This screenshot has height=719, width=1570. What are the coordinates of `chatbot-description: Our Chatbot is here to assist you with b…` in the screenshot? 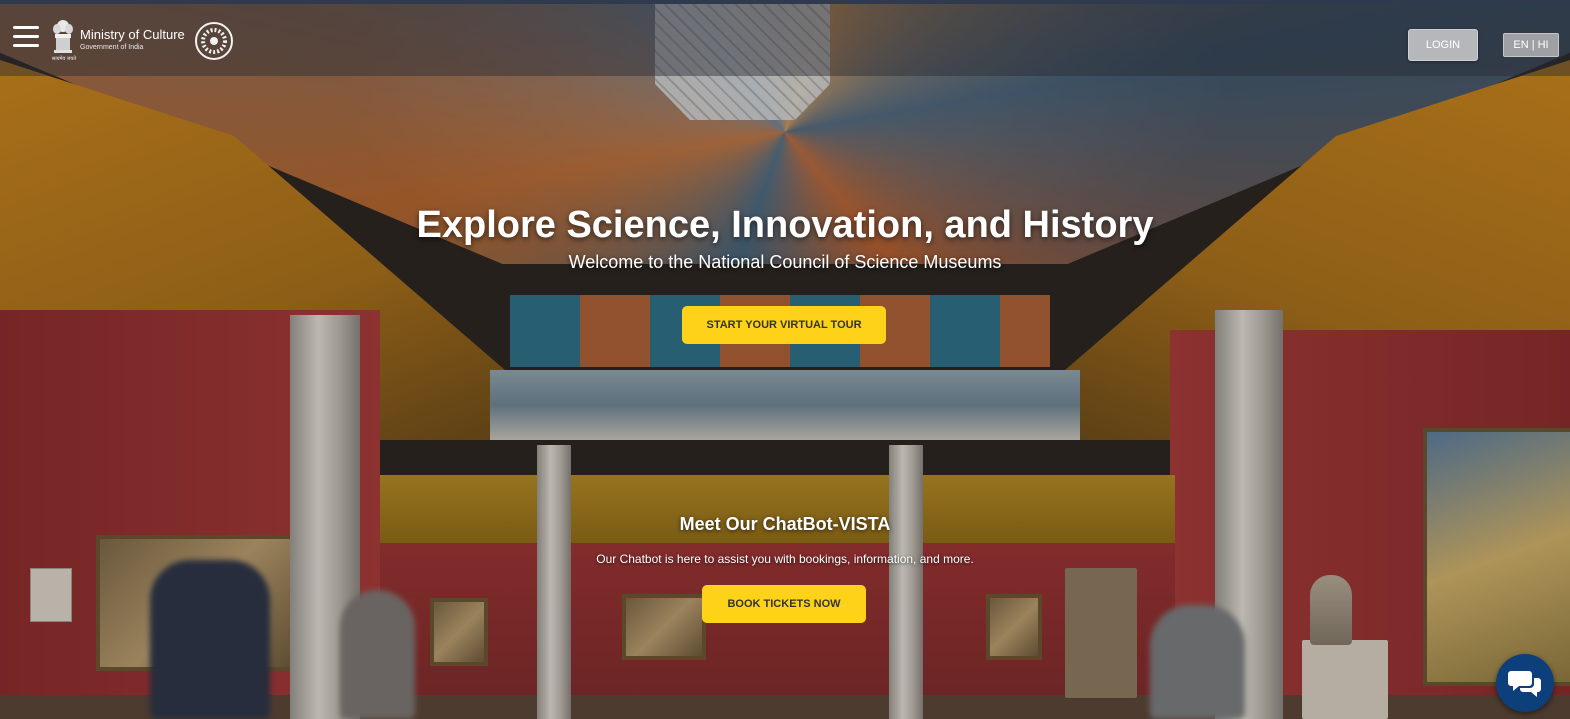 It's located at (785, 559).